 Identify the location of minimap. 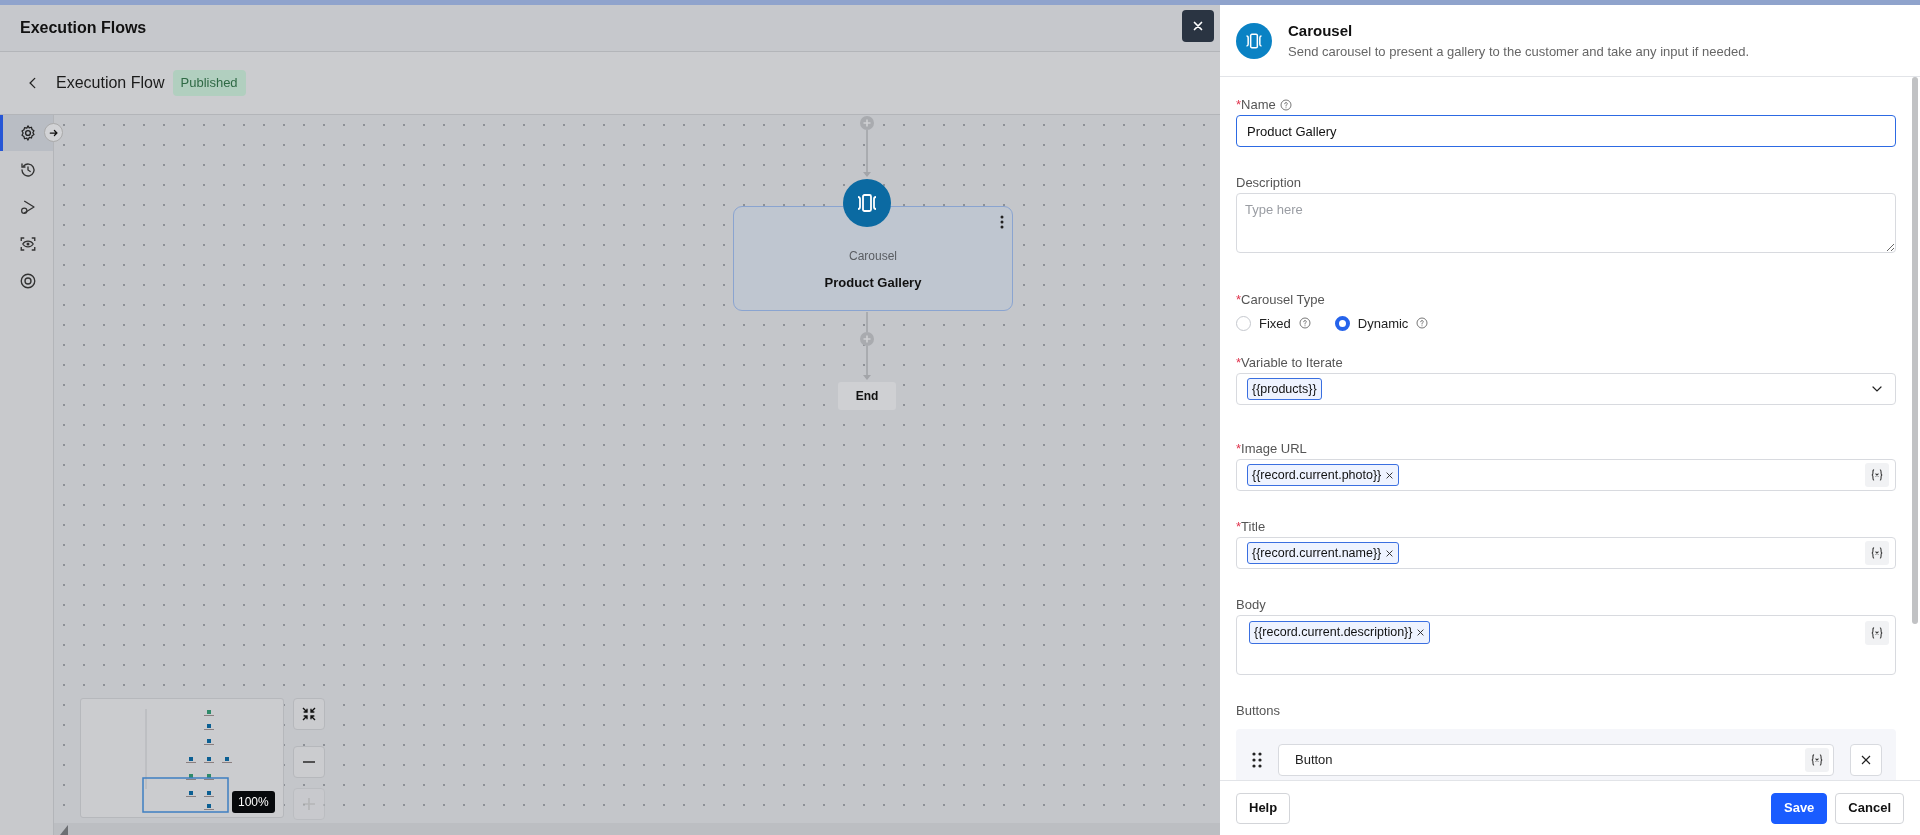
(182, 758).